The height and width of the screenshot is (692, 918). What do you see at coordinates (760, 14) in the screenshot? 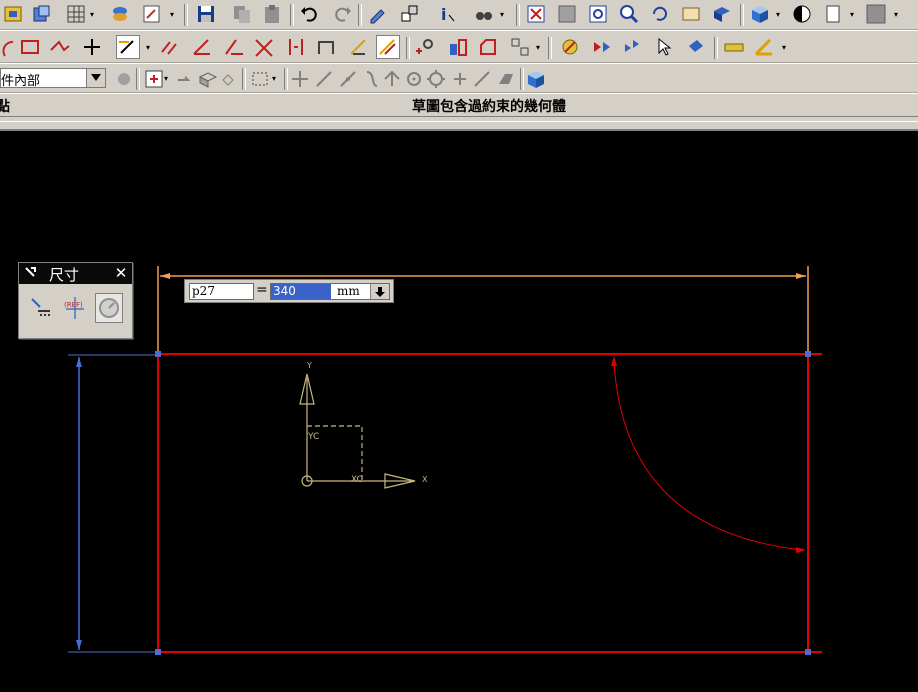
I see `cube-view-icon` at bounding box center [760, 14].